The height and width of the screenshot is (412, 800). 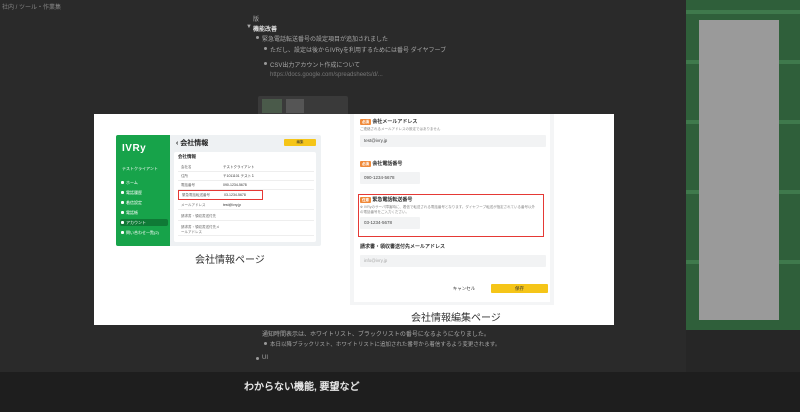 What do you see at coordinates (376, 335) in the screenshot?
I see `doc-line: 通知時間表示は、ホワイトリスト、ブラックリストの番号になるようになりました。` at bounding box center [376, 335].